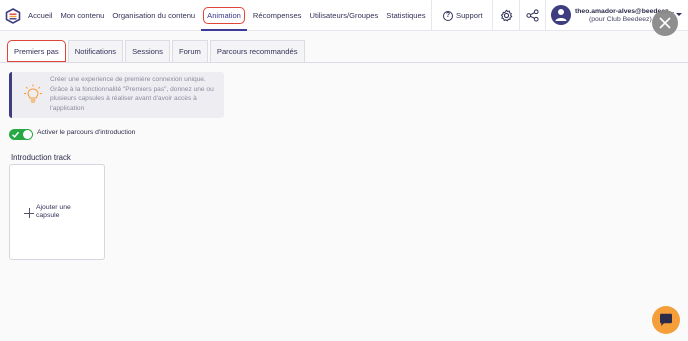 The image size is (688, 341). I want to click on add-capsule-card: Ajouter une capsule, so click(57, 212).